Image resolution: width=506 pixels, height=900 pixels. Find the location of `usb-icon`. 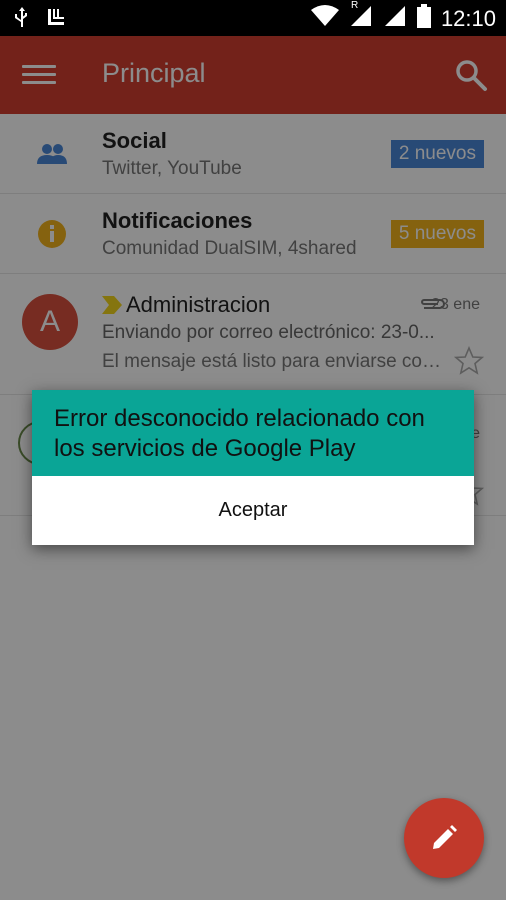

usb-icon is located at coordinates (22, 19).